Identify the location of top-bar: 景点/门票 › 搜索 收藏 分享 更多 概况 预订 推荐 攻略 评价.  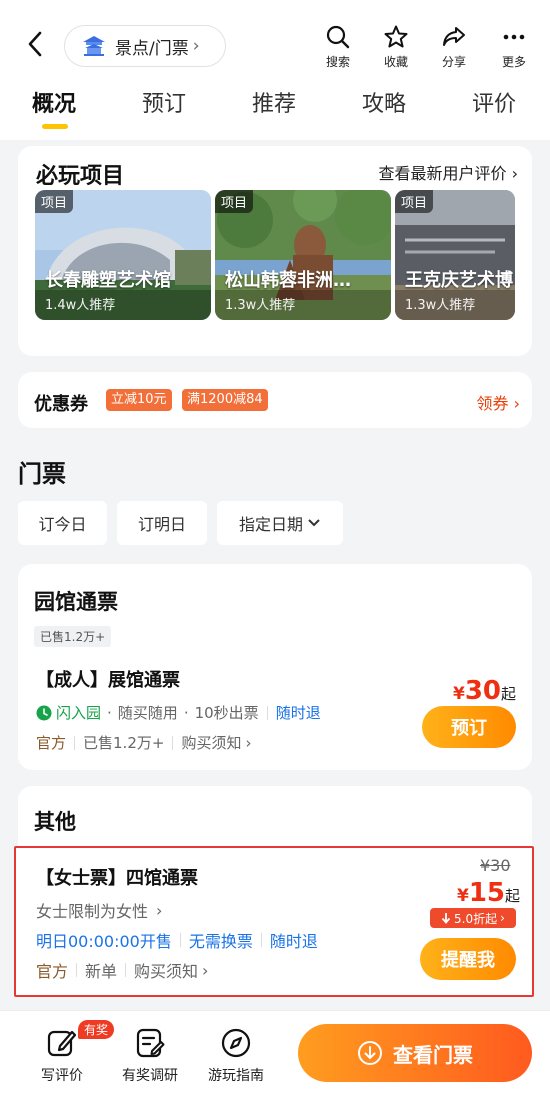
(275, 70).